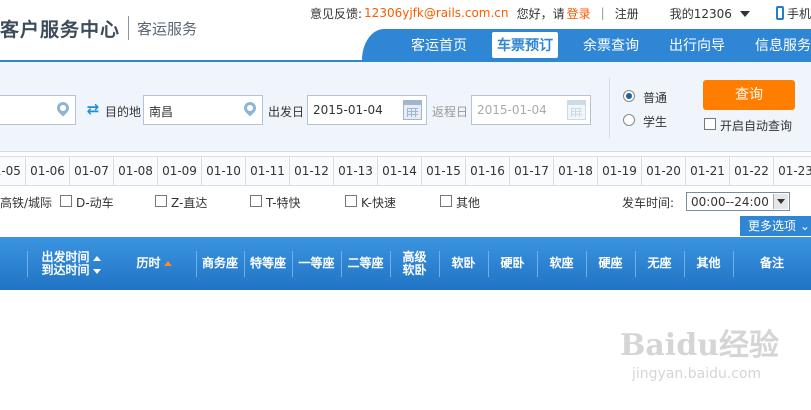  I want to click on main-nav: 客运首页 车票预订 余票查询 出行向导 信息服务, so click(586, 44).